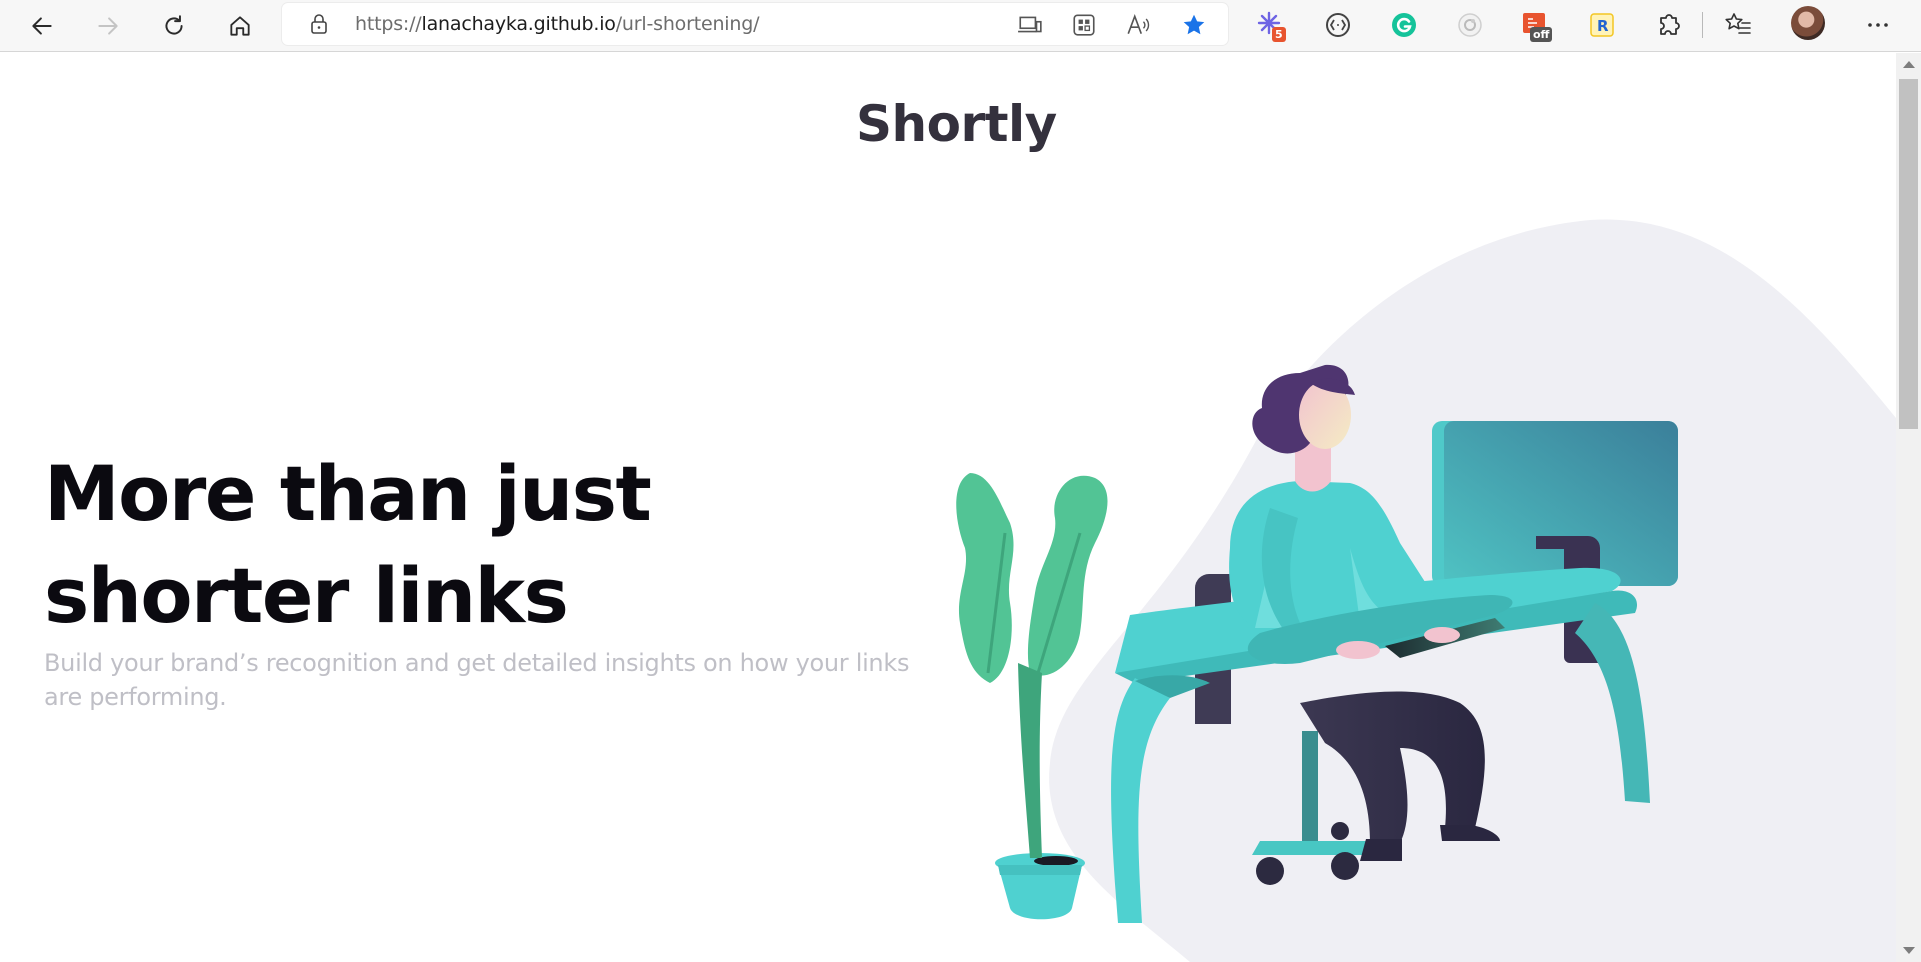  I want to click on url-path: /url-shortening/, so click(687, 24).